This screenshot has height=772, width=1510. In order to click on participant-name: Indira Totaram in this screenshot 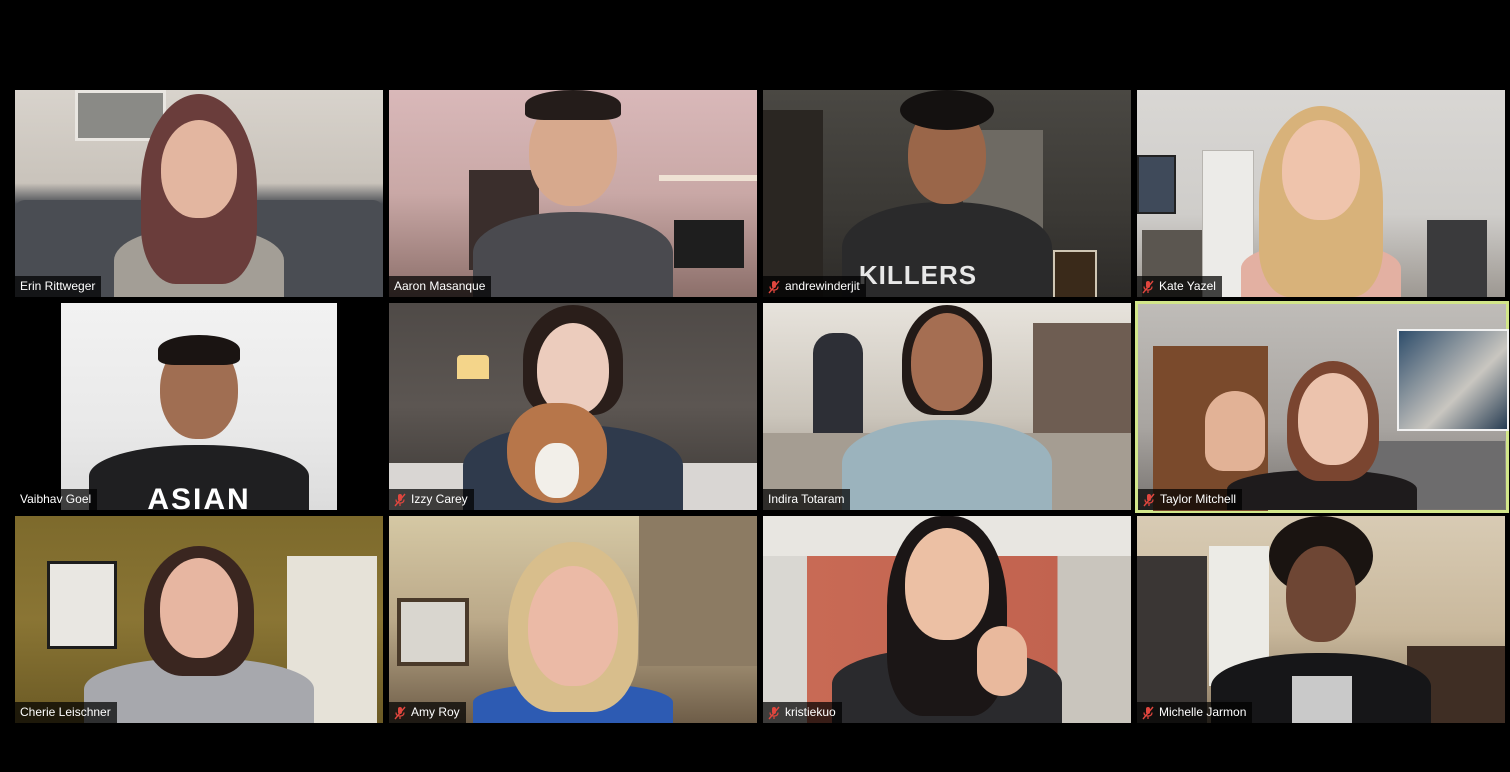, I will do `click(806, 499)`.